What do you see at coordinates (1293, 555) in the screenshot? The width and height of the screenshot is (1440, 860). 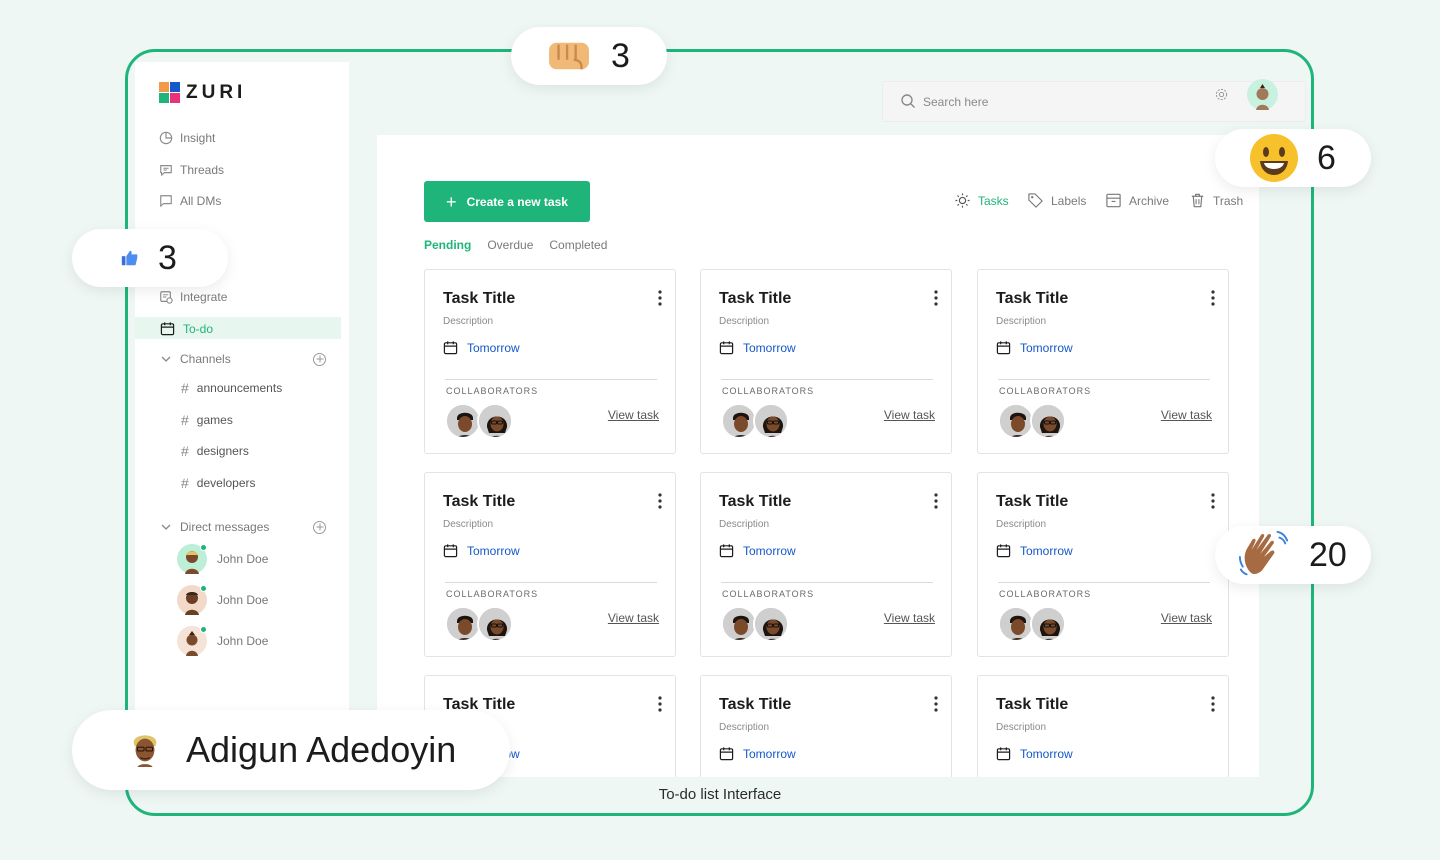 I see `reaction-badge: 20` at bounding box center [1293, 555].